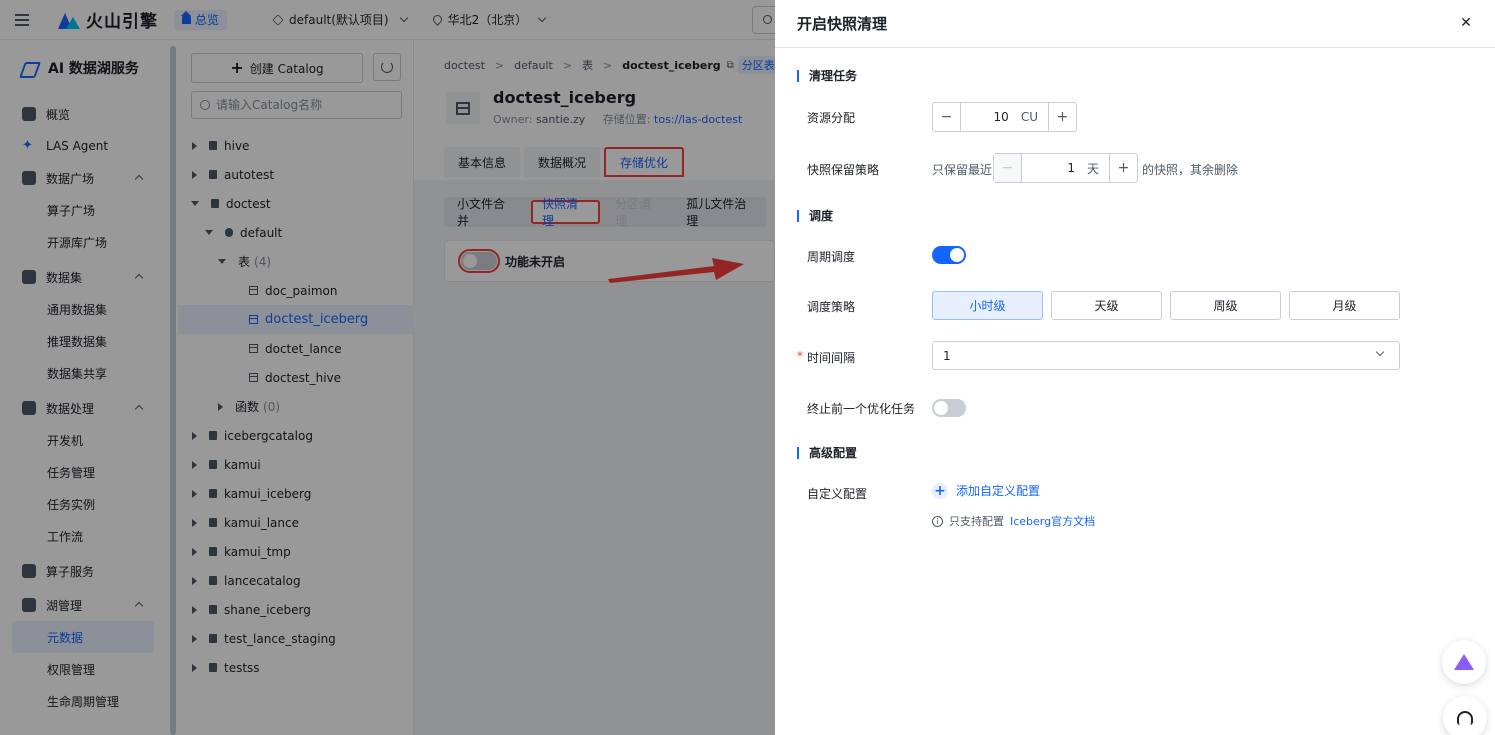 The height and width of the screenshot is (735, 1495). Describe the element at coordinates (1135, 24) in the screenshot. I see `drawer-header: 开启快照清理 ✕` at that location.